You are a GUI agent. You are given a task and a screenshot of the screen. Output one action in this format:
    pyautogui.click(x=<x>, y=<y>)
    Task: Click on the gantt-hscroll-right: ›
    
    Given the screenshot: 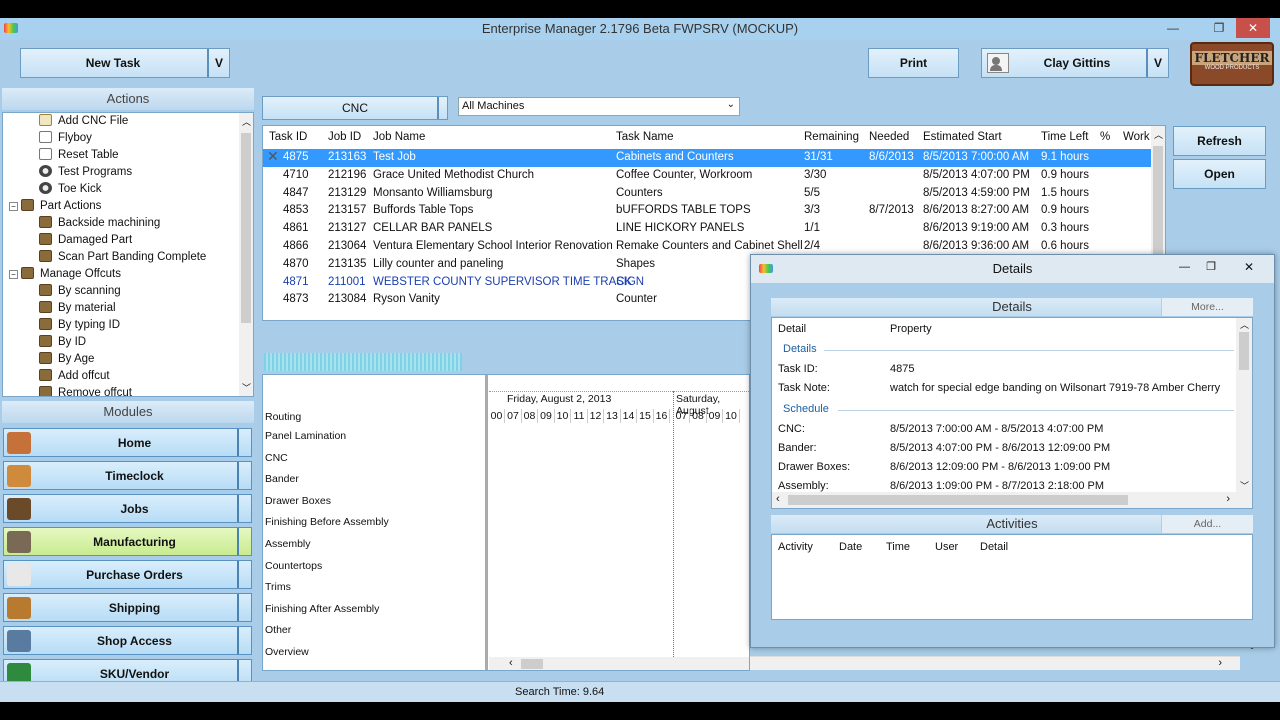 What is the action you would take?
    pyautogui.click(x=995, y=663)
    